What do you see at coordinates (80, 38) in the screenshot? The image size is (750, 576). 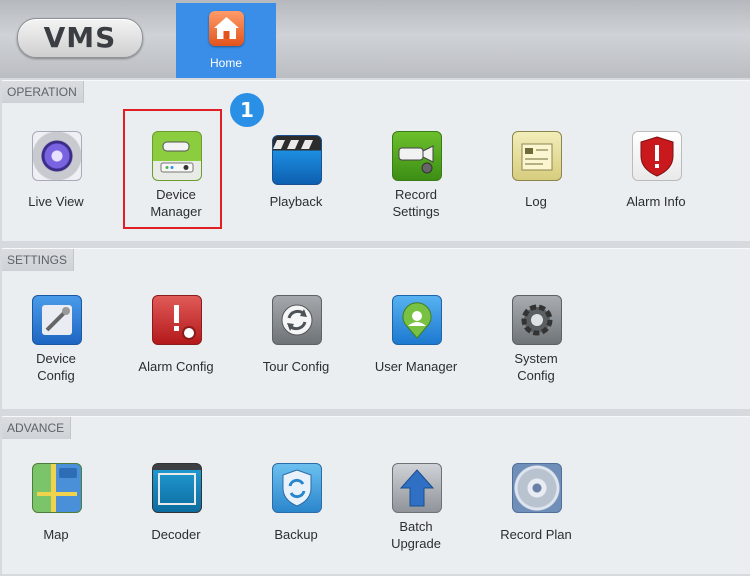 I see `vms-logo: VMS` at bounding box center [80, 38].